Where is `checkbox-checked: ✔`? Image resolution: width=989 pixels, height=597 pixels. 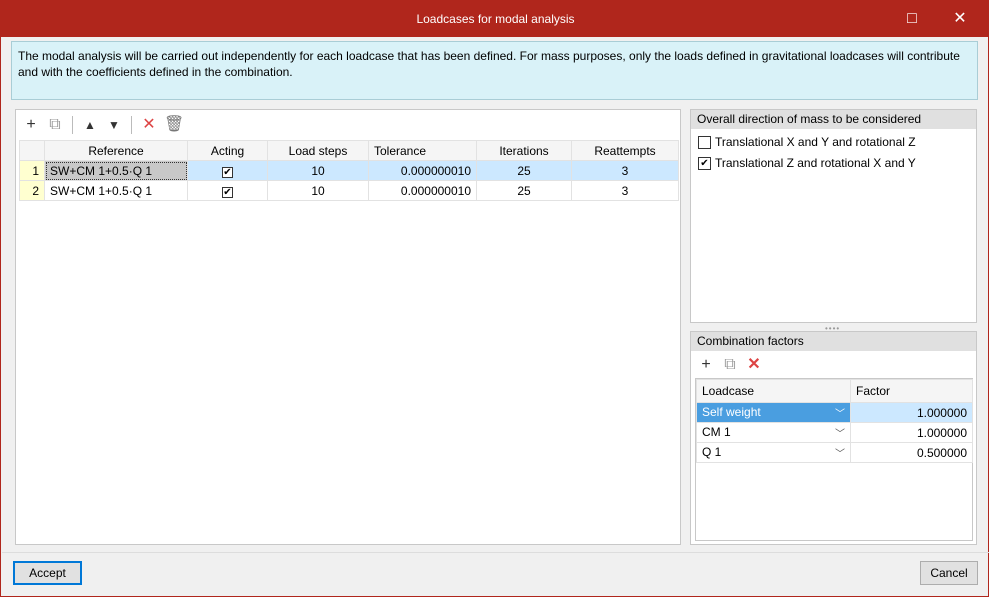 checkbox-checked: ✔ is located at coordinates (704, 163).